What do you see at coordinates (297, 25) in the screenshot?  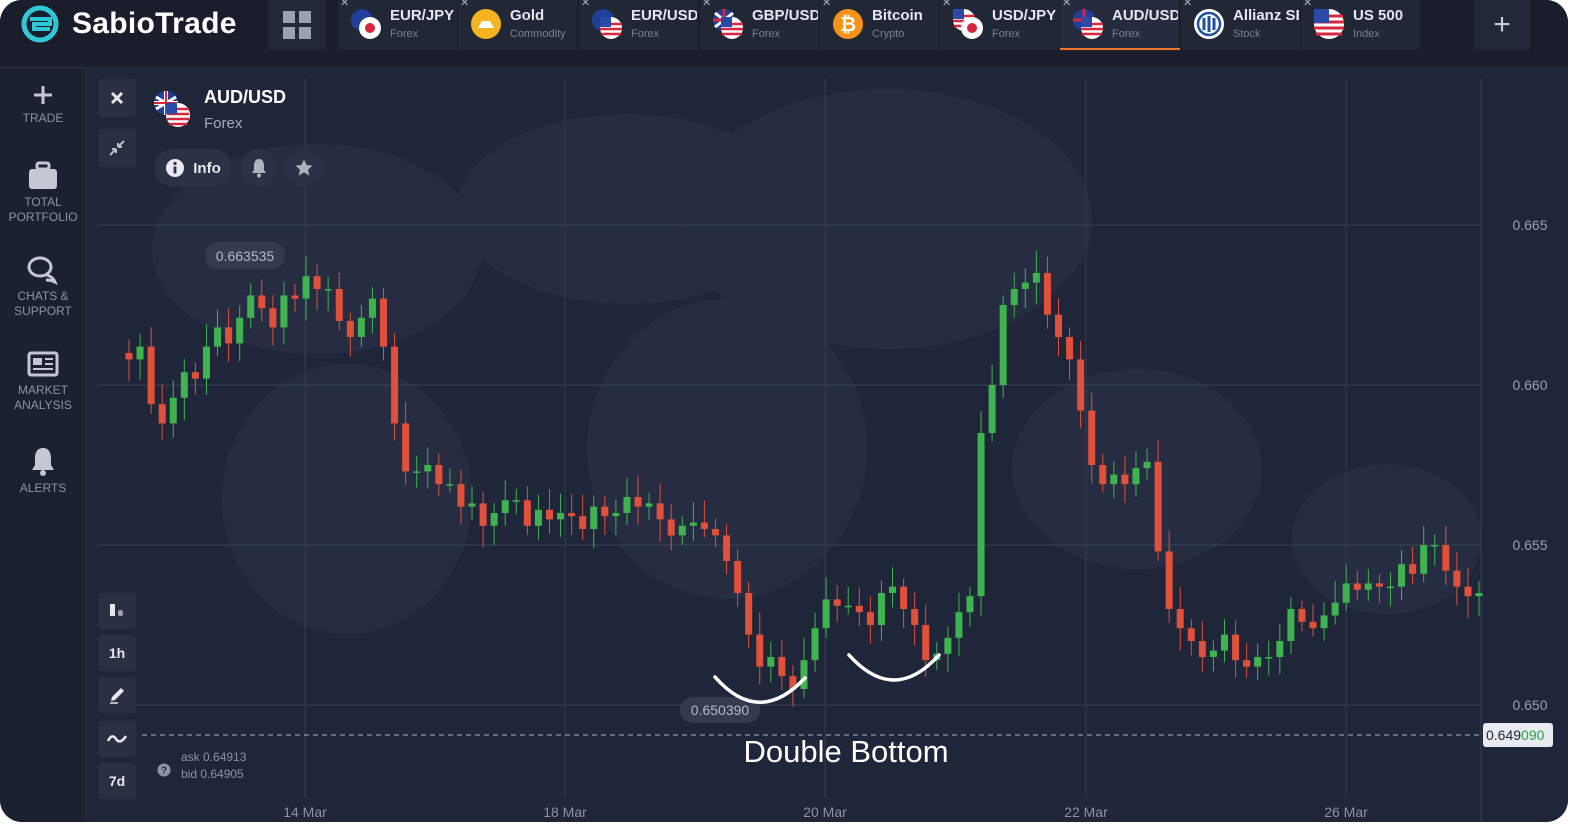 I see `layout-grid-button` at bounding box center [297, 25].